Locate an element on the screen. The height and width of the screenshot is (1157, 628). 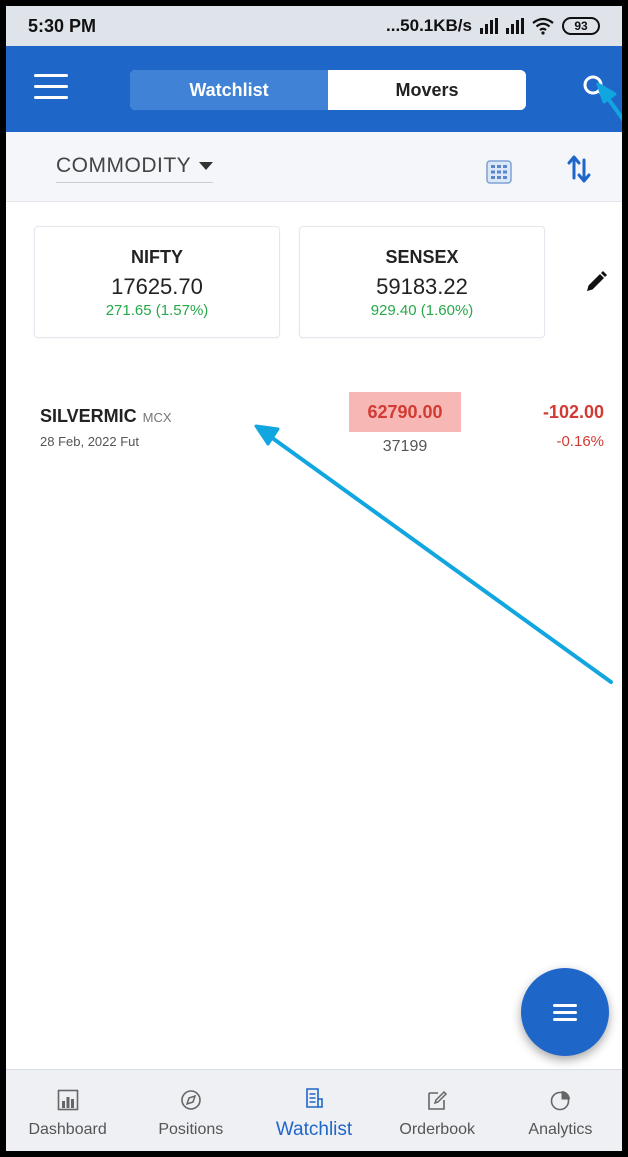
index-card-sensex: SENSEX 59183.22 929.40 (1.60%) is located at coordinates (422, 282).